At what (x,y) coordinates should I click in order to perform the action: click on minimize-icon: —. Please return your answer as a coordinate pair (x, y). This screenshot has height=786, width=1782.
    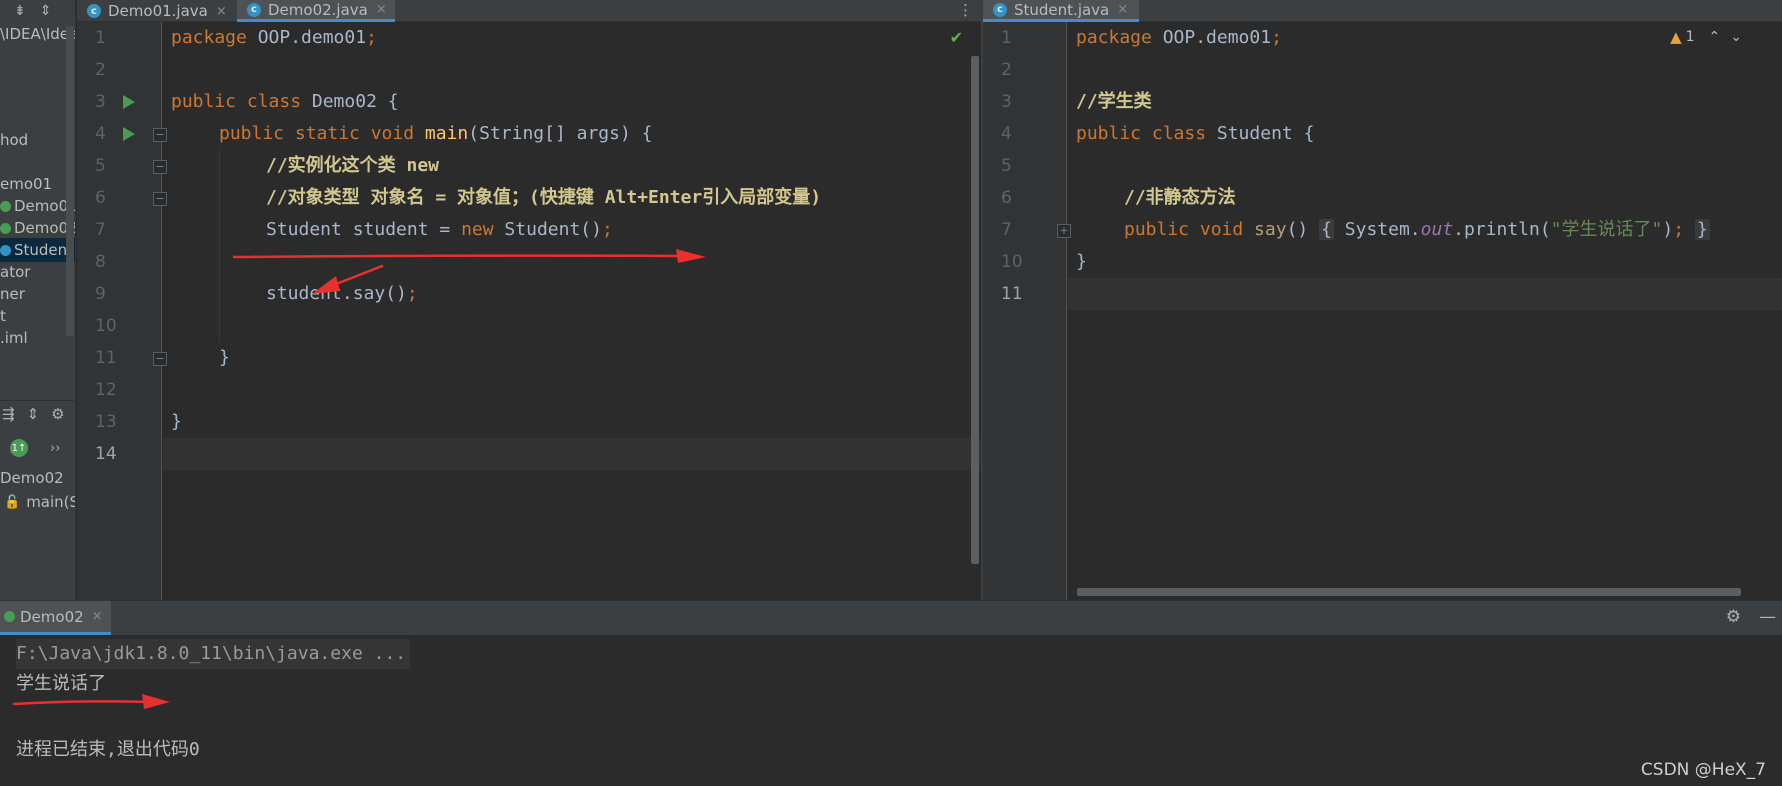
    Looking at the image, I should click on (1767, 617).